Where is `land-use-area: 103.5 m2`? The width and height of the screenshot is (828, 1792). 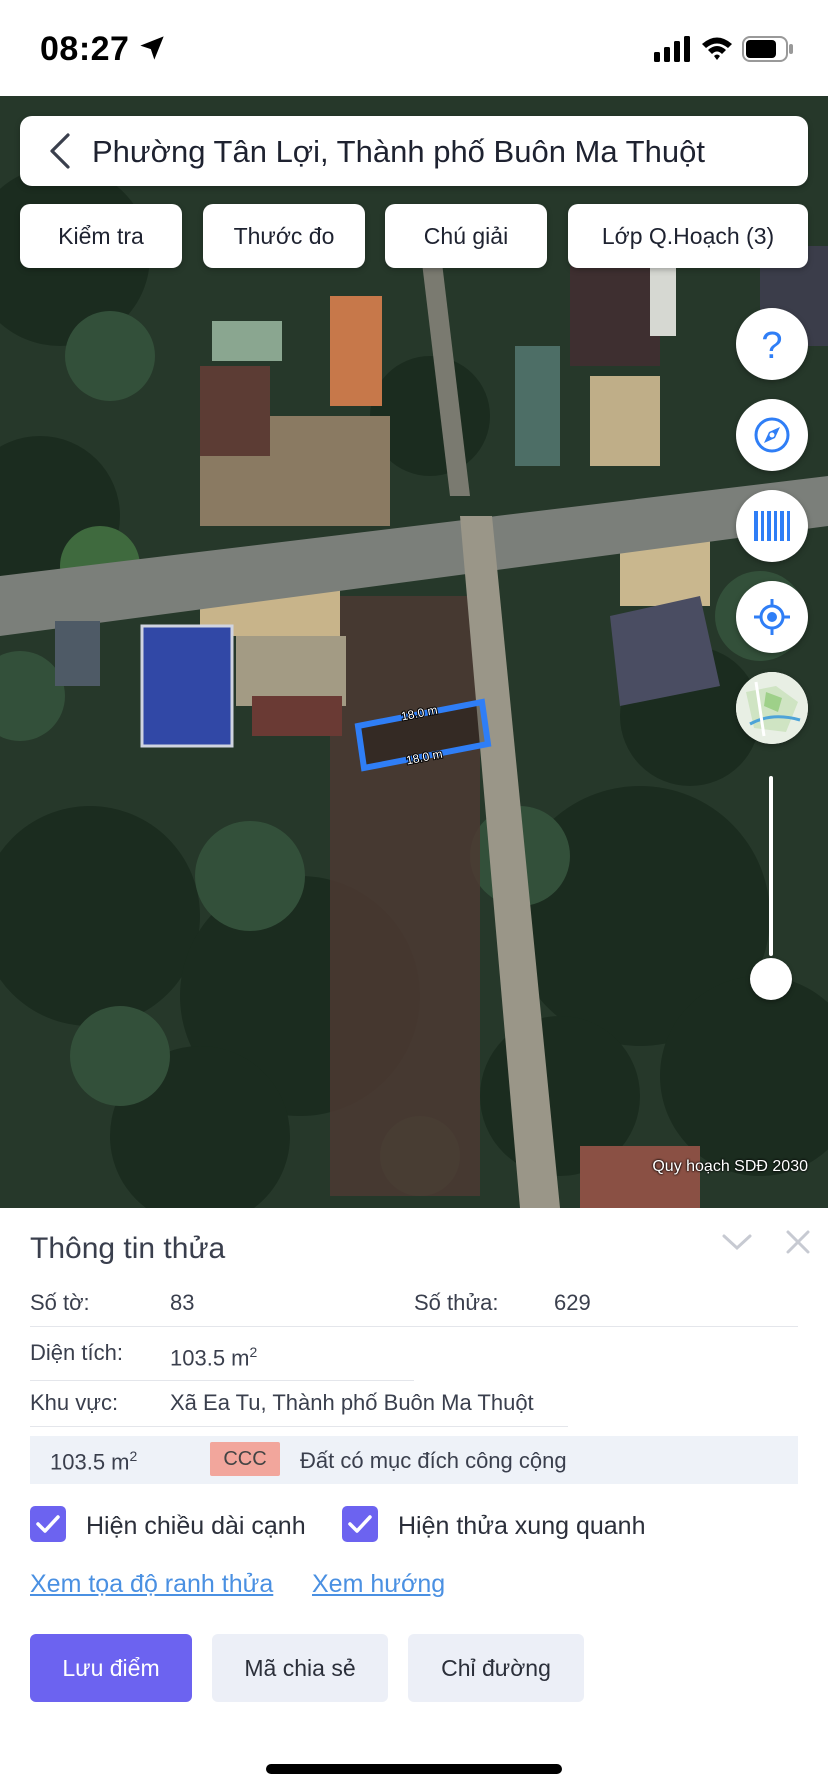
land-use-area: 103.5 m2 is located at coordinates (94, 1461).